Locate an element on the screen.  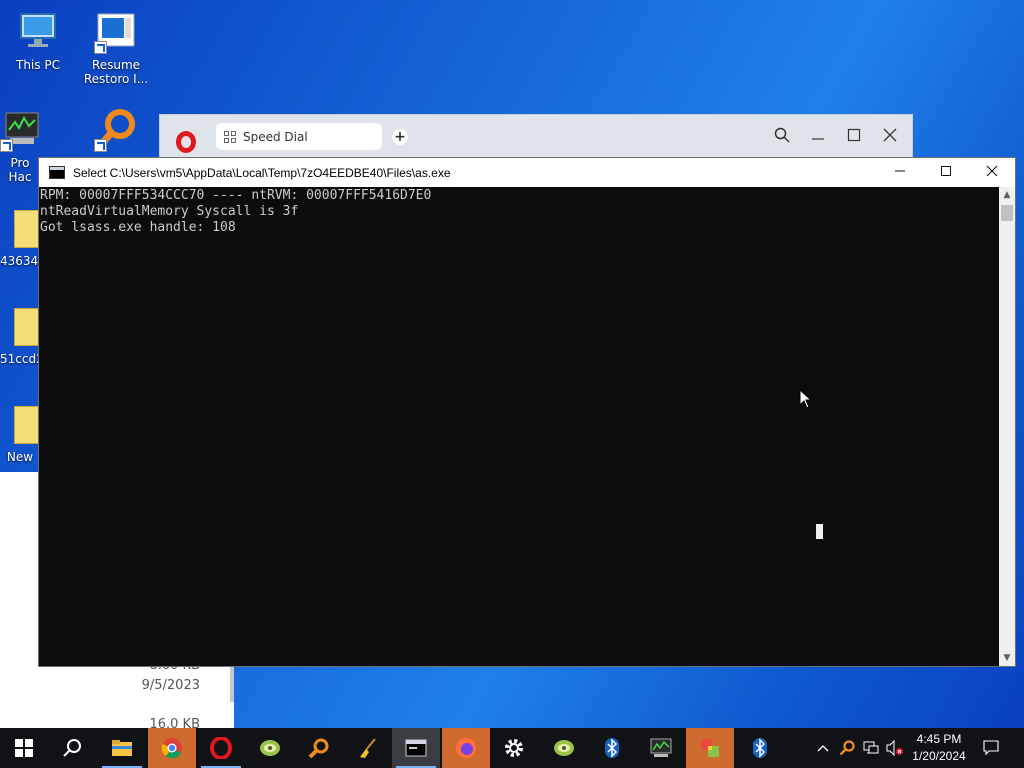
taskbar-clock: 4:45 PM 1/20/2024 is located at coordinates (939, 748).